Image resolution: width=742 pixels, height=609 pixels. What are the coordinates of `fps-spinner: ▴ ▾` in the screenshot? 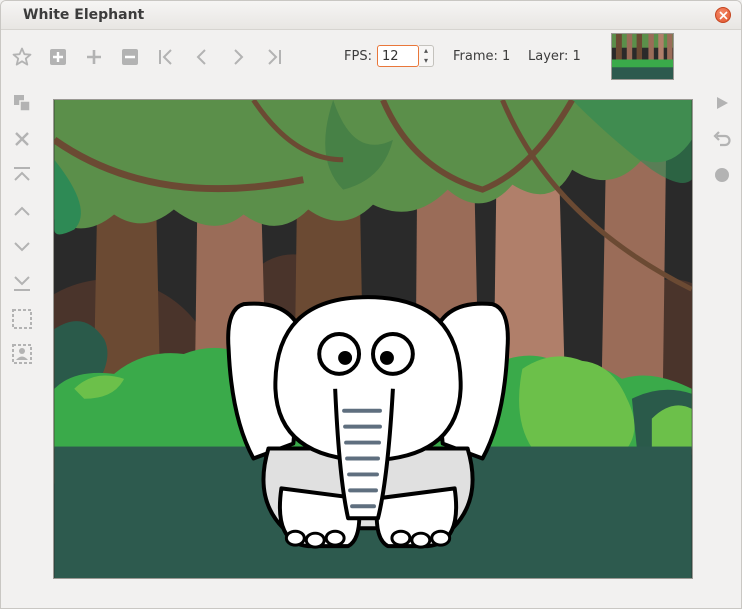 It's located at (426, 56).